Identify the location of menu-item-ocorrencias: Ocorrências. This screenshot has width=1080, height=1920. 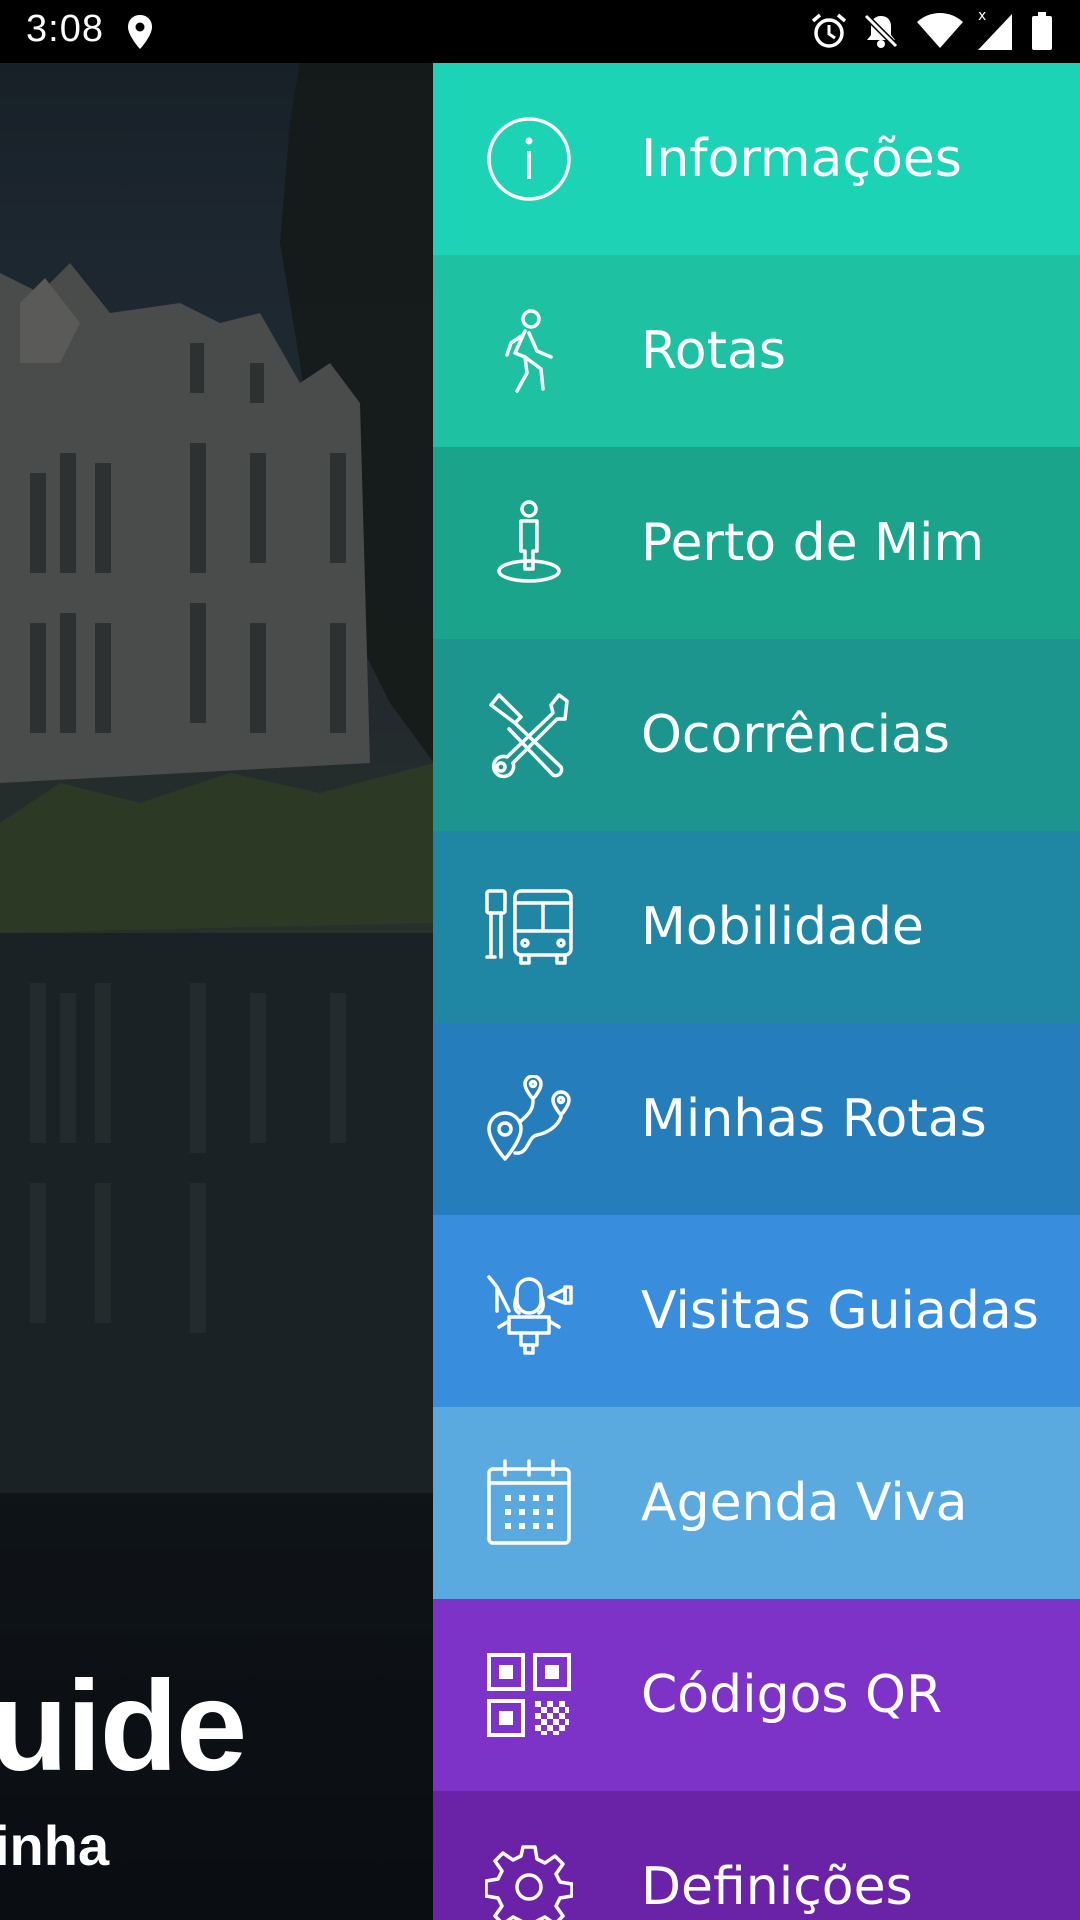
(756, 735).